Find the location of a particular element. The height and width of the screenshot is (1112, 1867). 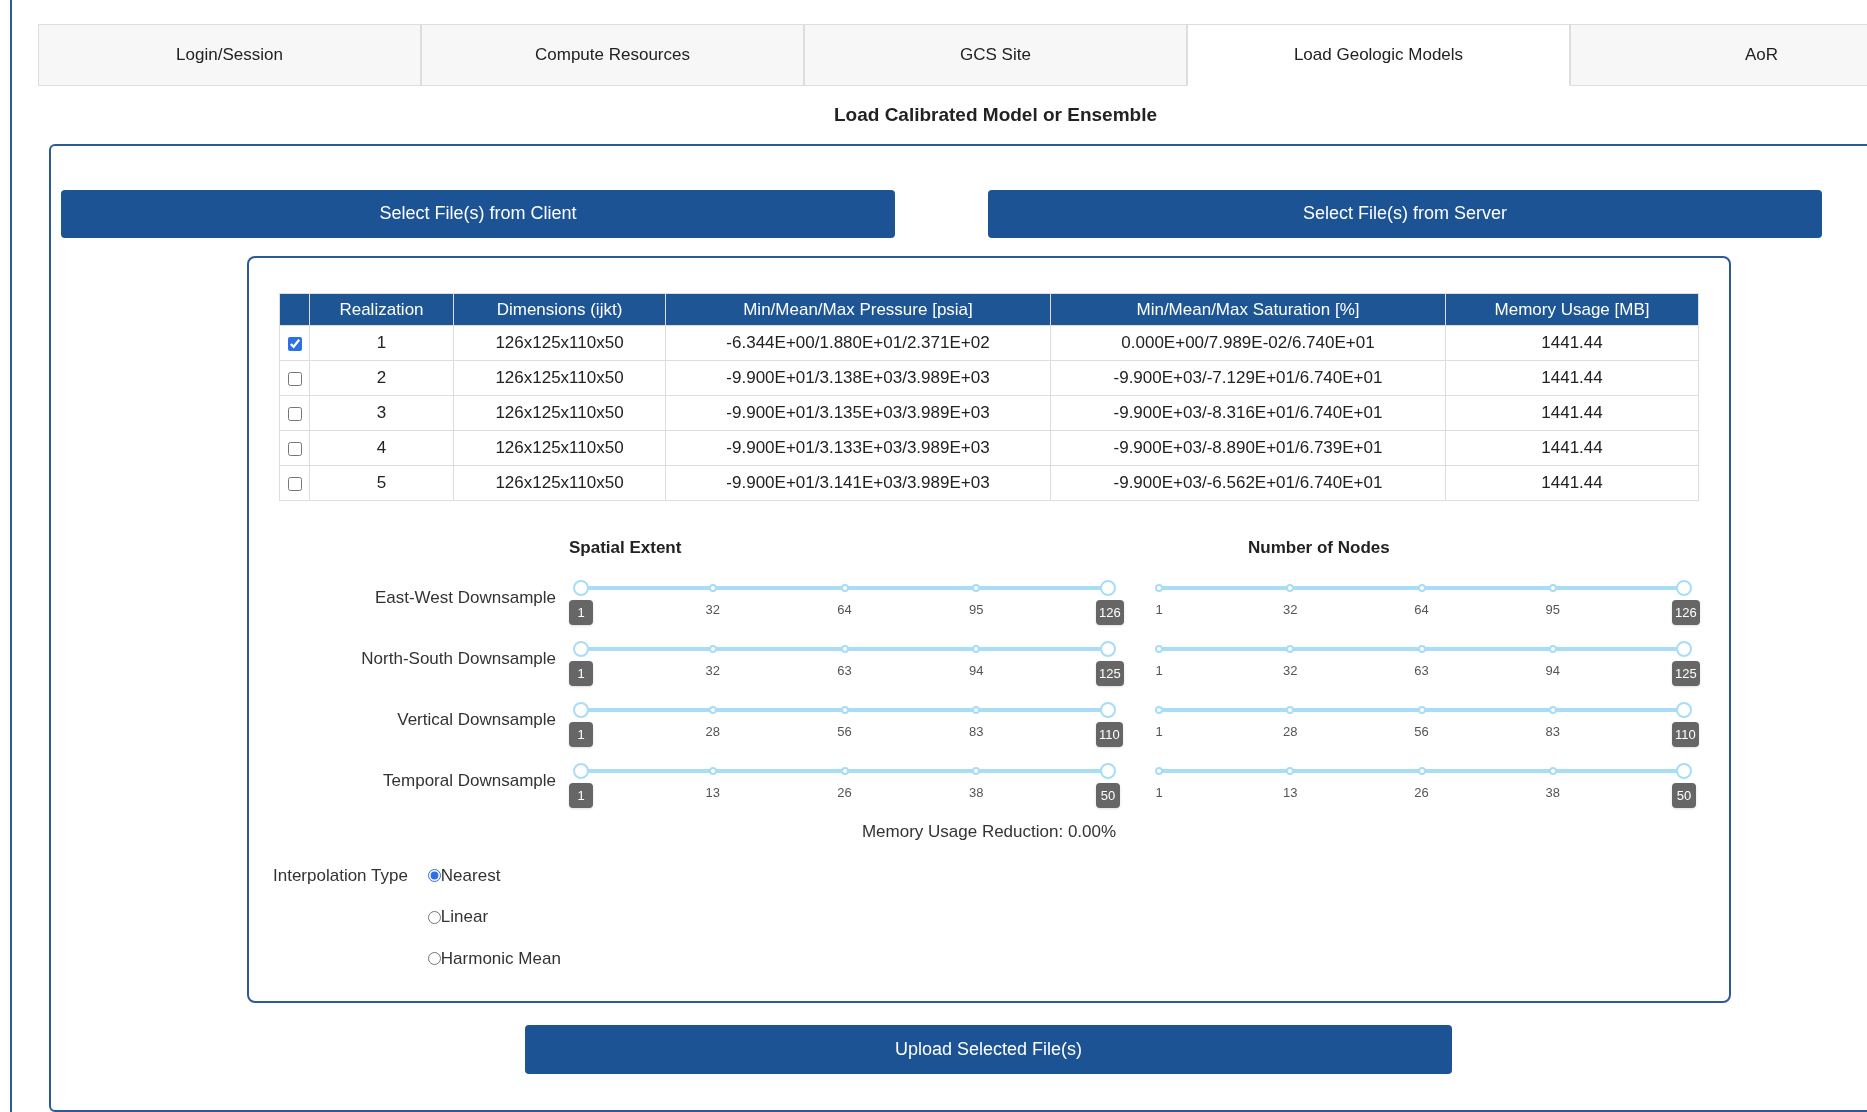

tab: AoR is located at coordinates (1718, 55).